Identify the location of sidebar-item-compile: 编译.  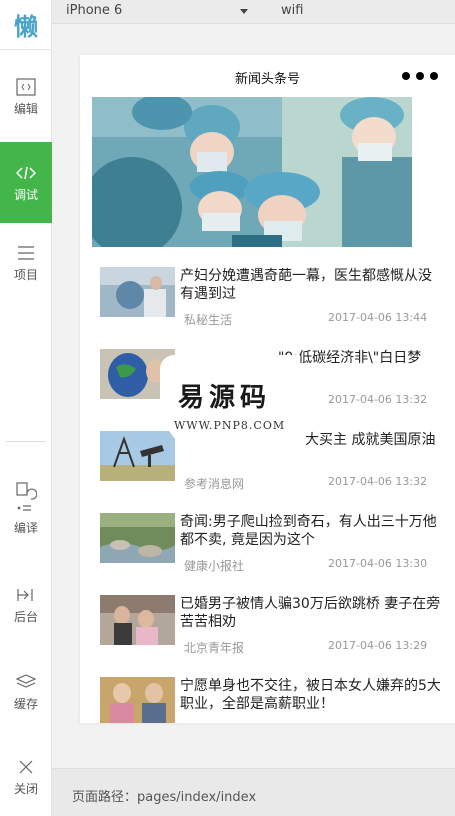
(26, 507).